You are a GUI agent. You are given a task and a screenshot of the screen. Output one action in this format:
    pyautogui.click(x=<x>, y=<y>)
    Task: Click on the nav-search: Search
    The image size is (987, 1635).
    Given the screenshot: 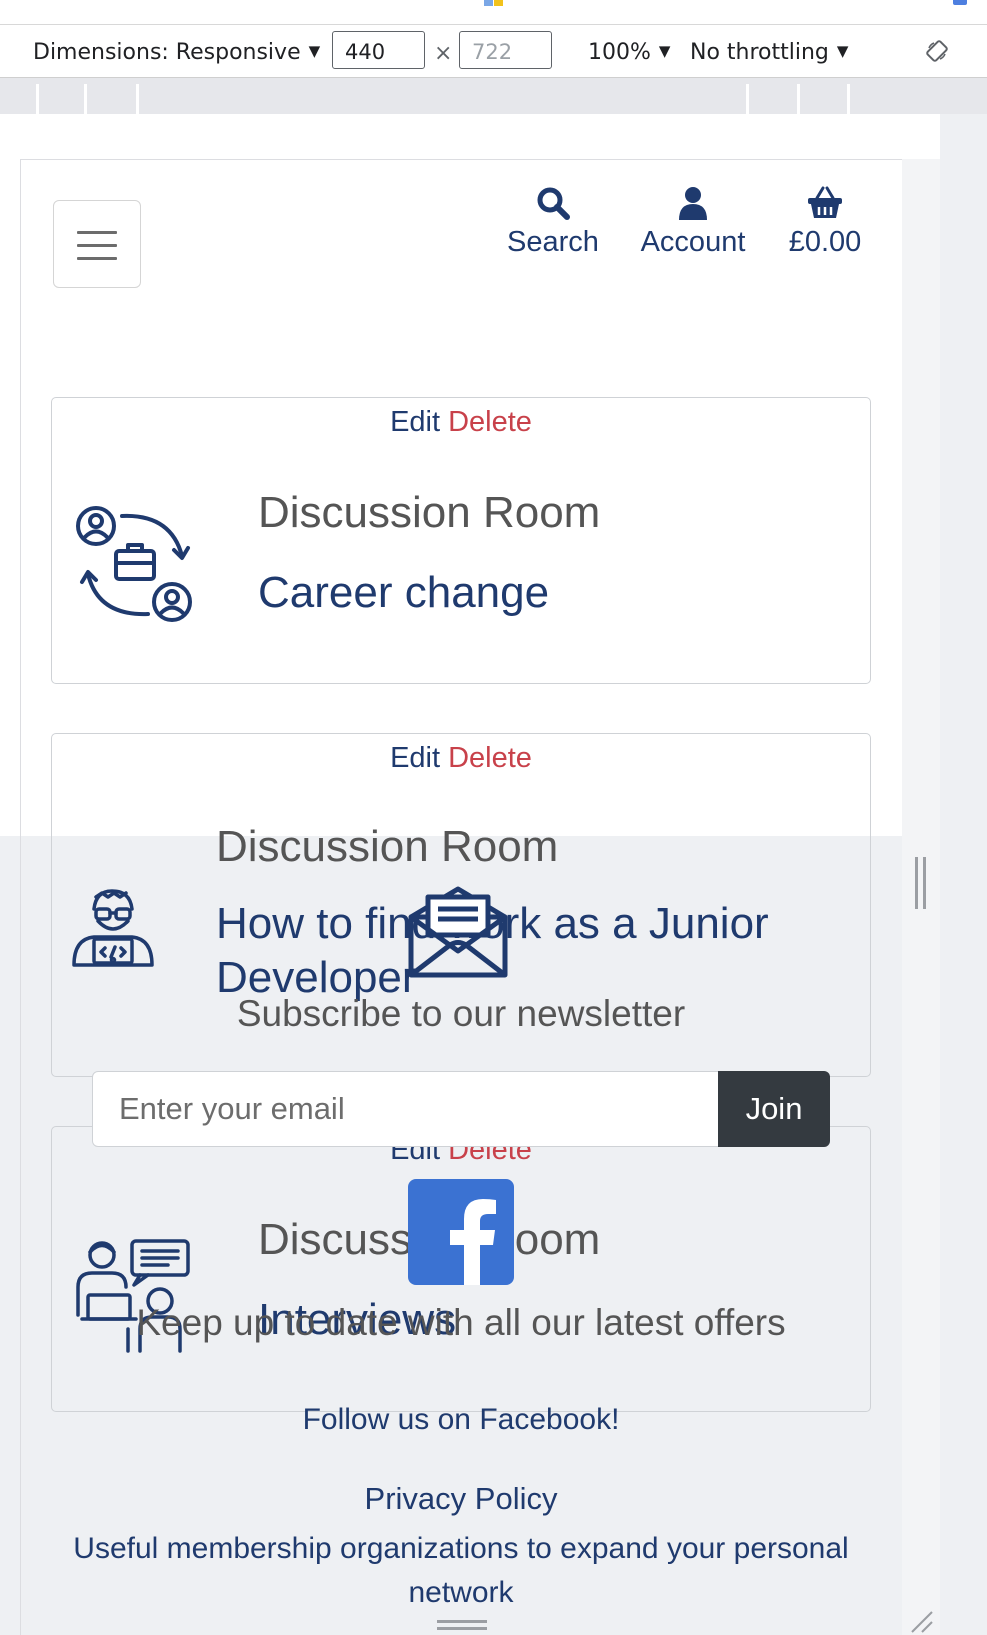 What is the action you would take?
    pyautogui.click(x=553, y=222)
    